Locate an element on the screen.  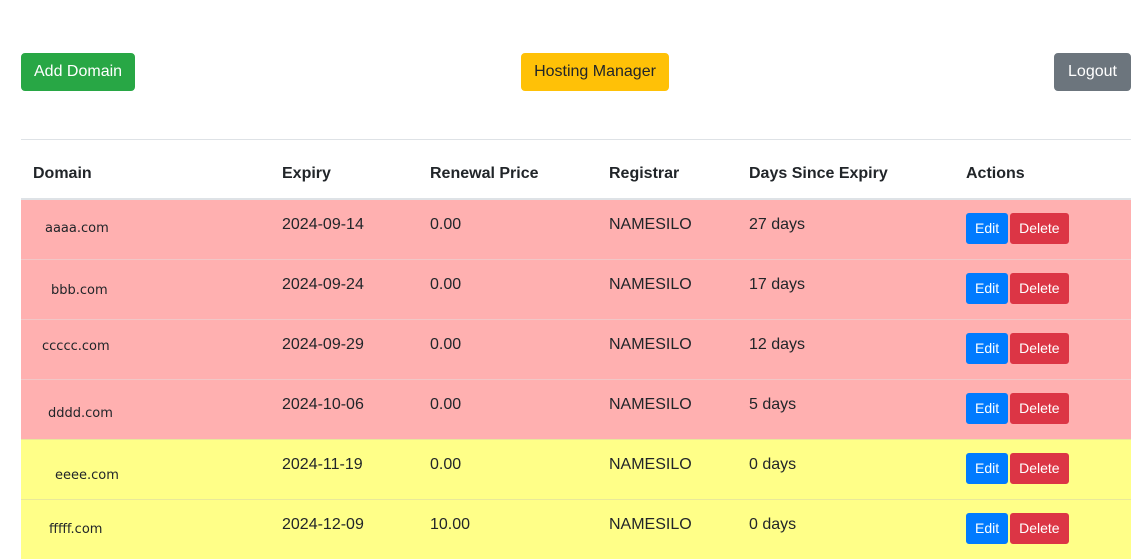
add-domain-button: Add Domain is located at coordinates (78, 72).